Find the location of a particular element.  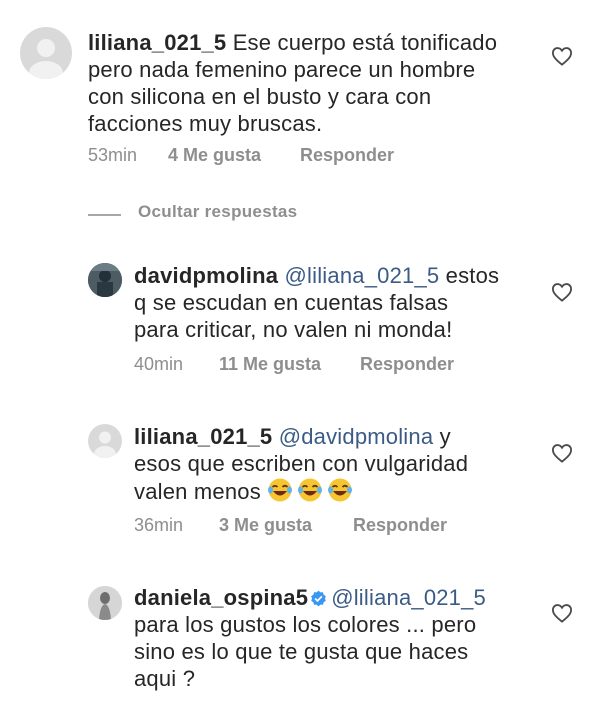

comment-body-line: facciones muy bruscas. is located at coordinates (205, 123).